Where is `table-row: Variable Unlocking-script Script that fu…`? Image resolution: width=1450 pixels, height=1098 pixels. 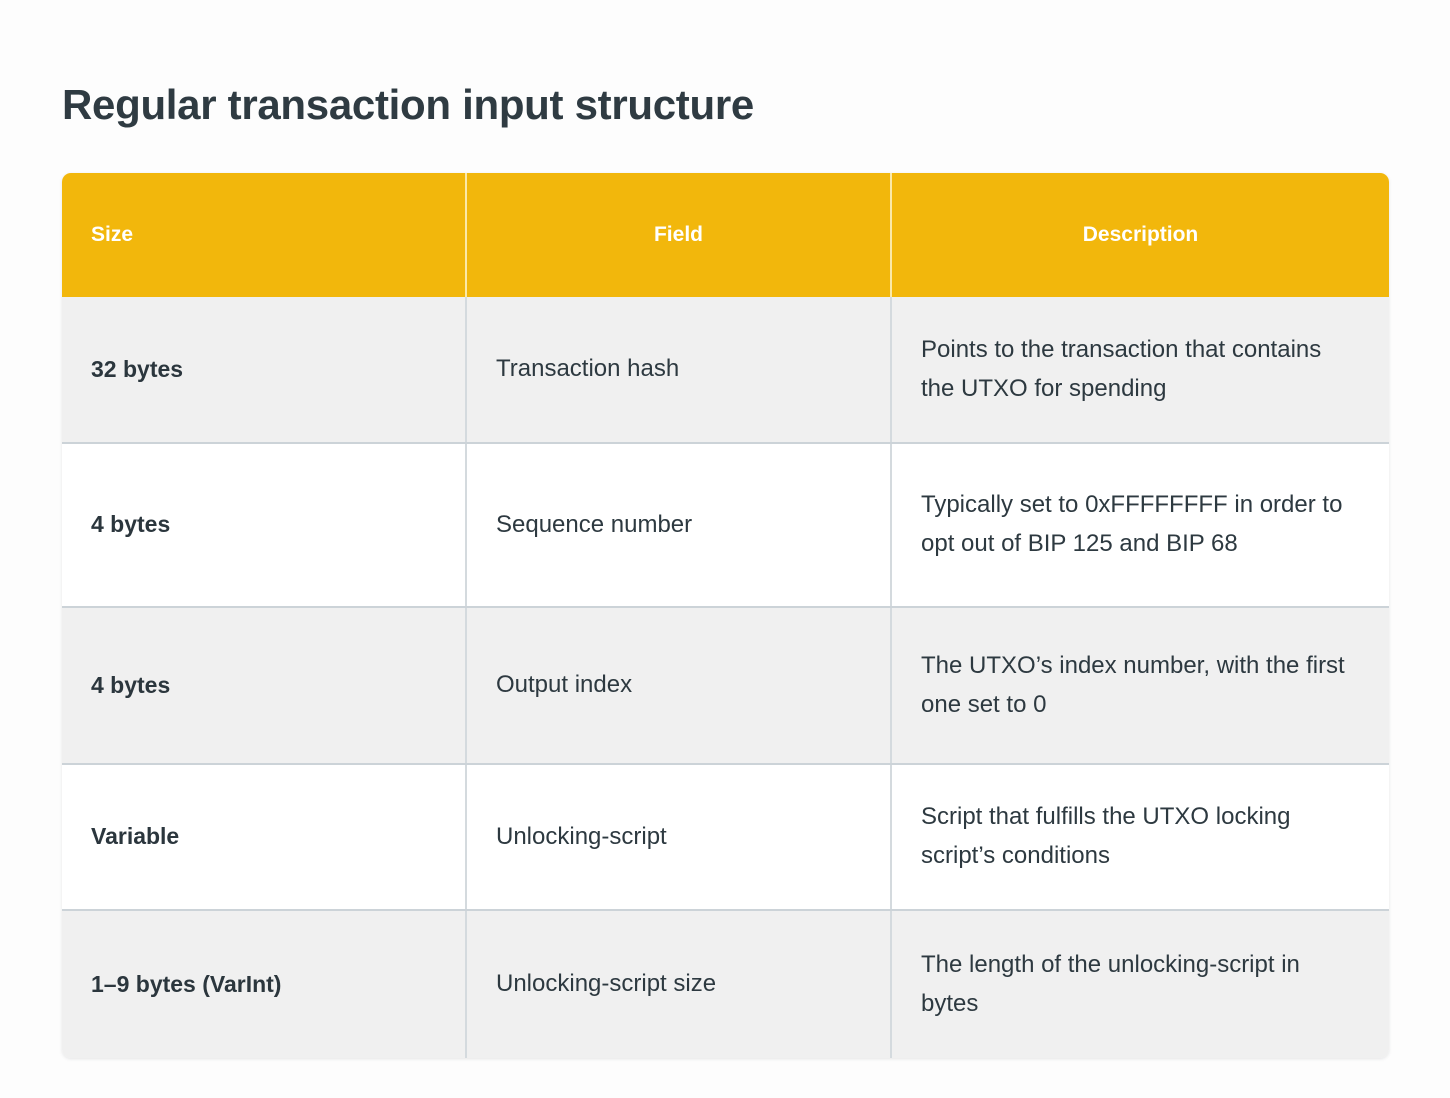
table-row: Variable Unlocking-script Script that fu… is located at coordinates (725, 837).